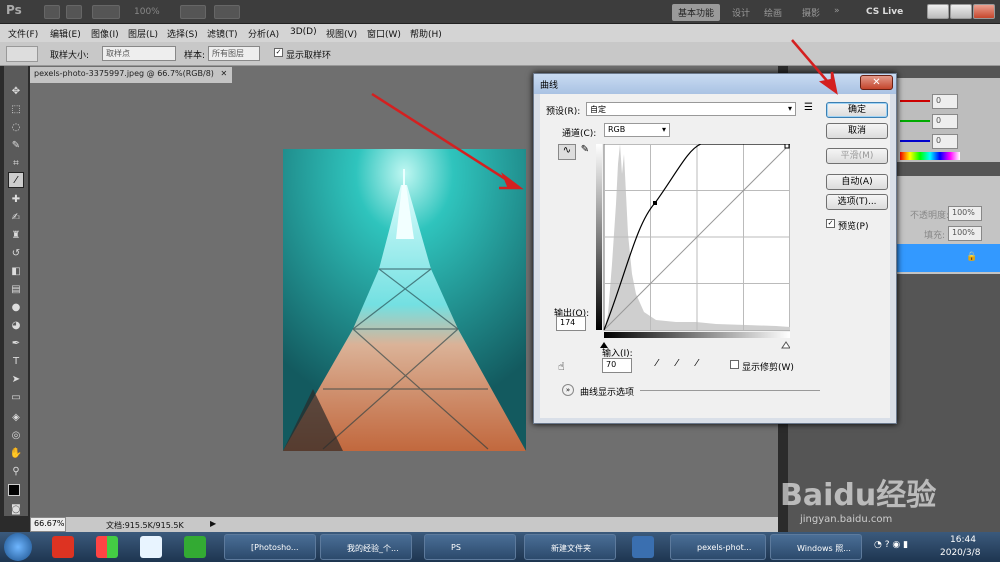 Image resolution: width=1000 pixels, height=562 pixels. What do you see at coordinates (570, 547) in the screenshot?
I see `task-new-folder: 新建文件夹` at bounding box center [570, 547].